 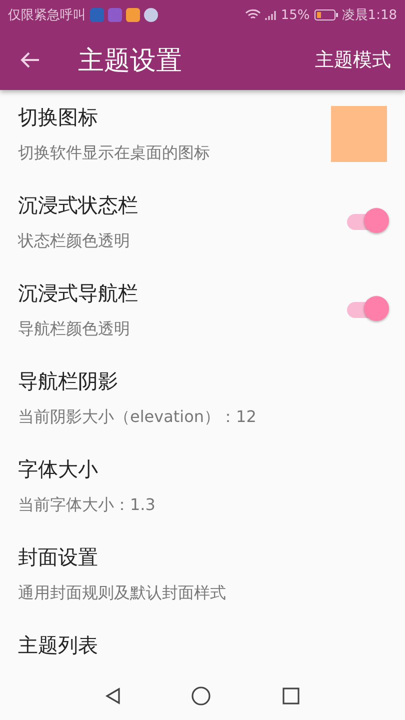 What do you see at coordinates (202, 222) in the screenshot?
I see `settings-row: 沉浸式状态栏 状态栏颜色透明` at bounding box center [202, 222].